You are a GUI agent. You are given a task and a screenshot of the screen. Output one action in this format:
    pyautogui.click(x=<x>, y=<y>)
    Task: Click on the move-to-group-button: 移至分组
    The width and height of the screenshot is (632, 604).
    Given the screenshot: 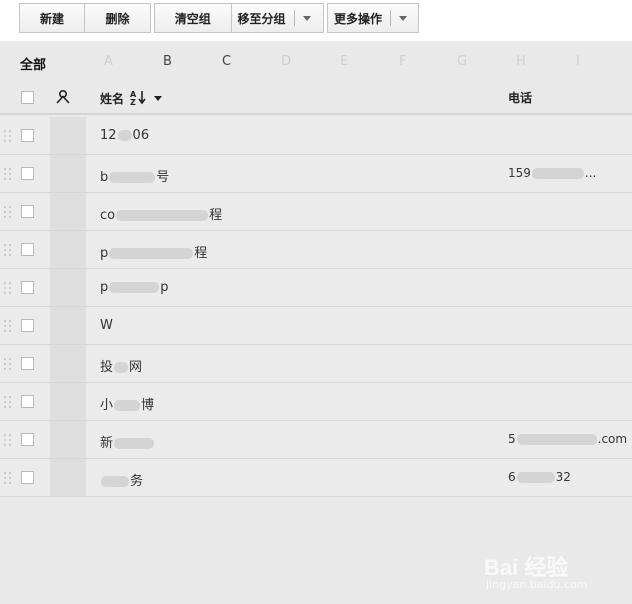 What is the action you would take?
    pyautogui.click(x=277, y=18)
    